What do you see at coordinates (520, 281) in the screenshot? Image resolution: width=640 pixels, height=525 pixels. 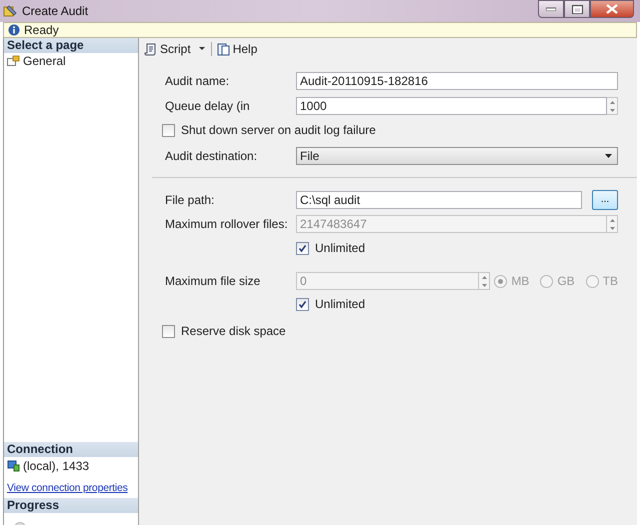 I see `radio-label: MB` at bounding box center [520, 281].